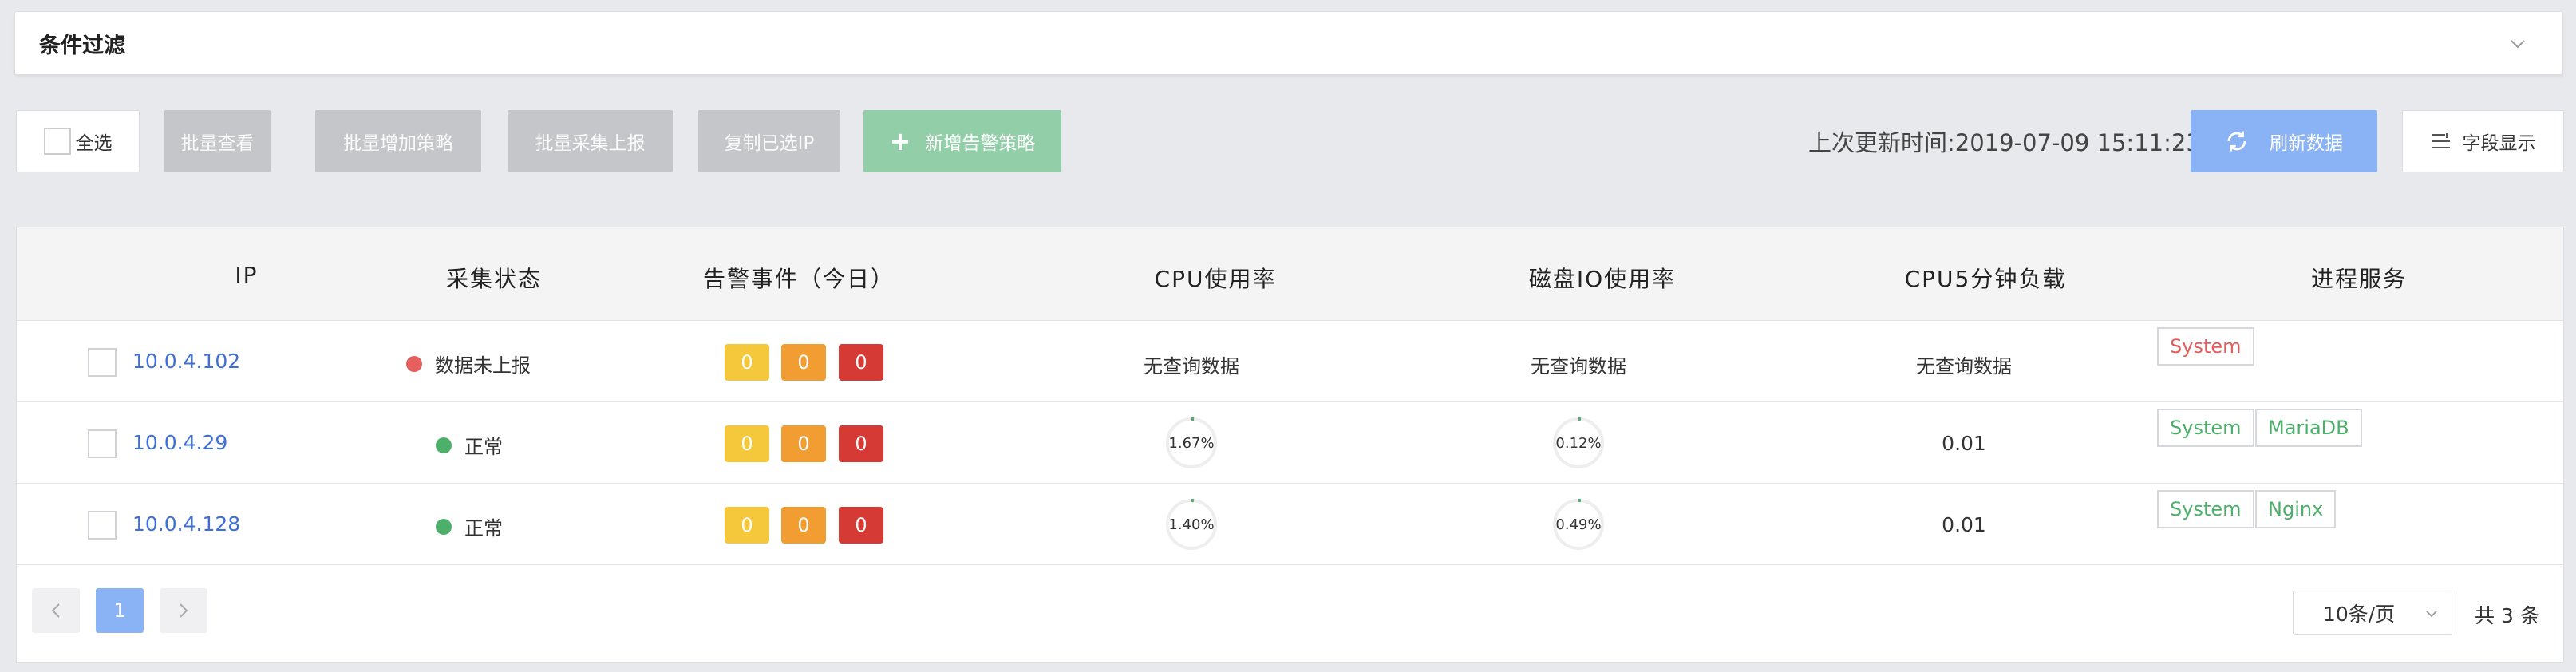 This screenshot has width=2576, height=672. Describe the element at coordinates (1602, 279) in the screenshot. I see `column-header-disk-io: 磁盘IO使用率` at that location.